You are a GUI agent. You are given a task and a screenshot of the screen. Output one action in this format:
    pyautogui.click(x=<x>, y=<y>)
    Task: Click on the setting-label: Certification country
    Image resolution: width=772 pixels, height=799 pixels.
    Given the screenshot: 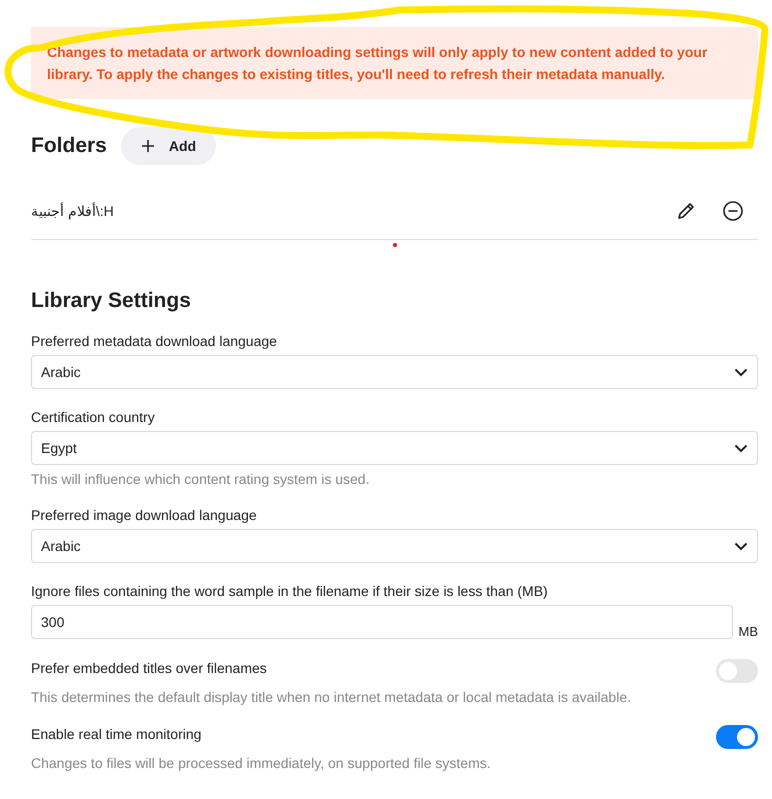 What is the action you would take?
    pyautogui.click(x=93, y=417)
    